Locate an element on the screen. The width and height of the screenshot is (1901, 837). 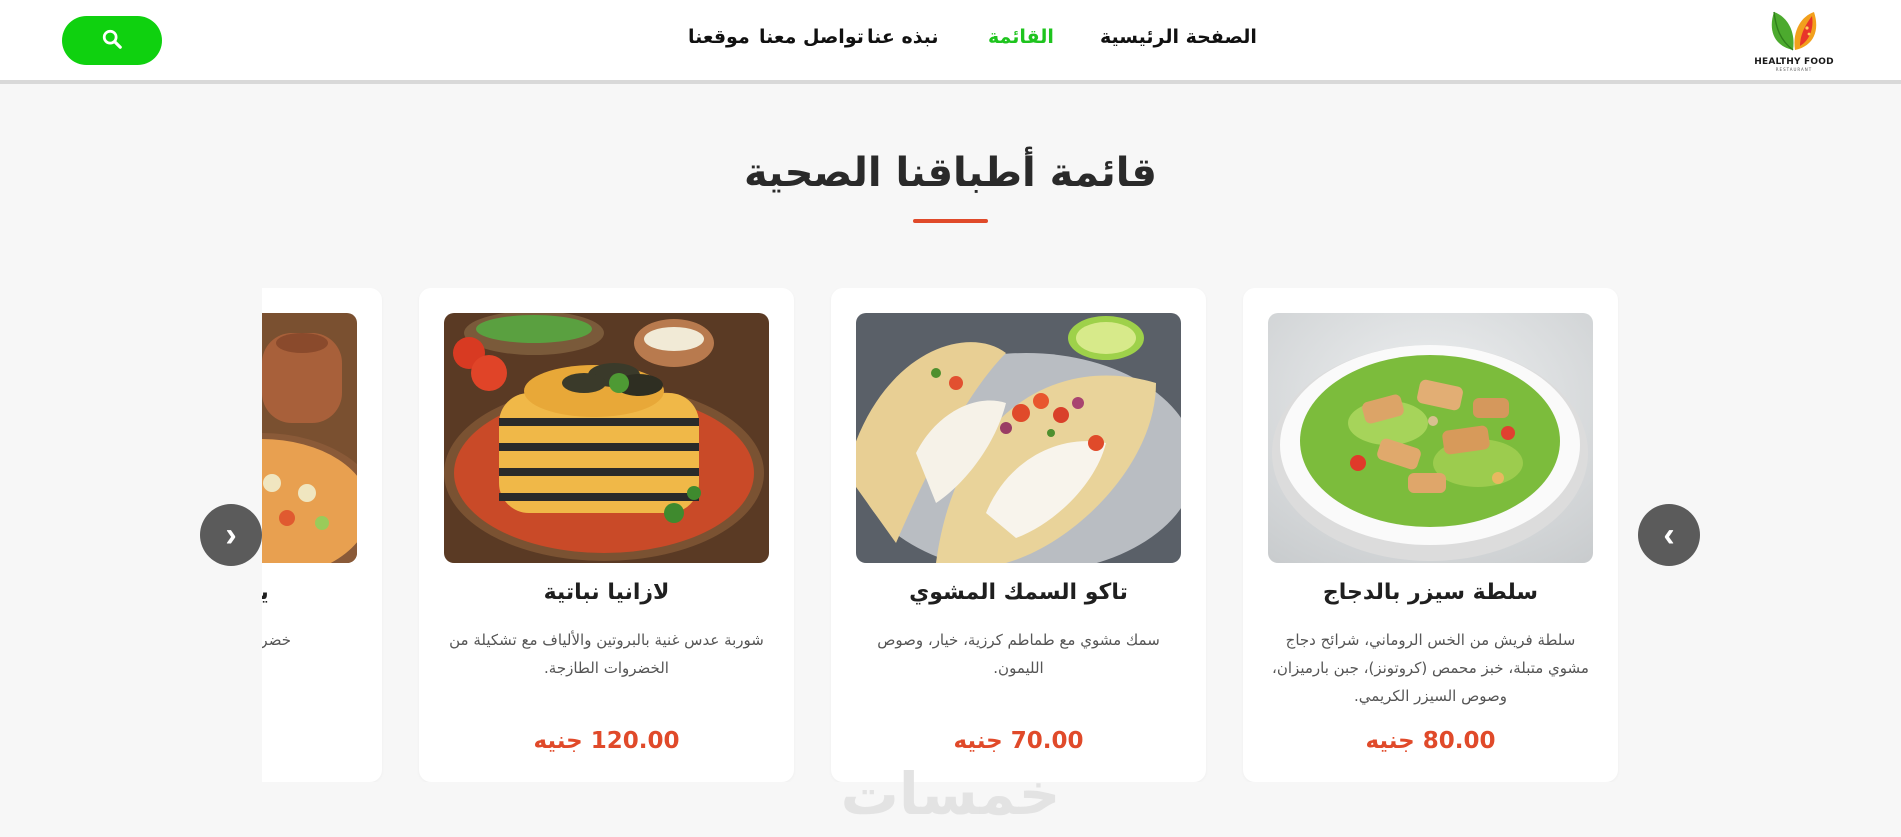
vegetable-stew-photo is located at coordinates (309, 438).